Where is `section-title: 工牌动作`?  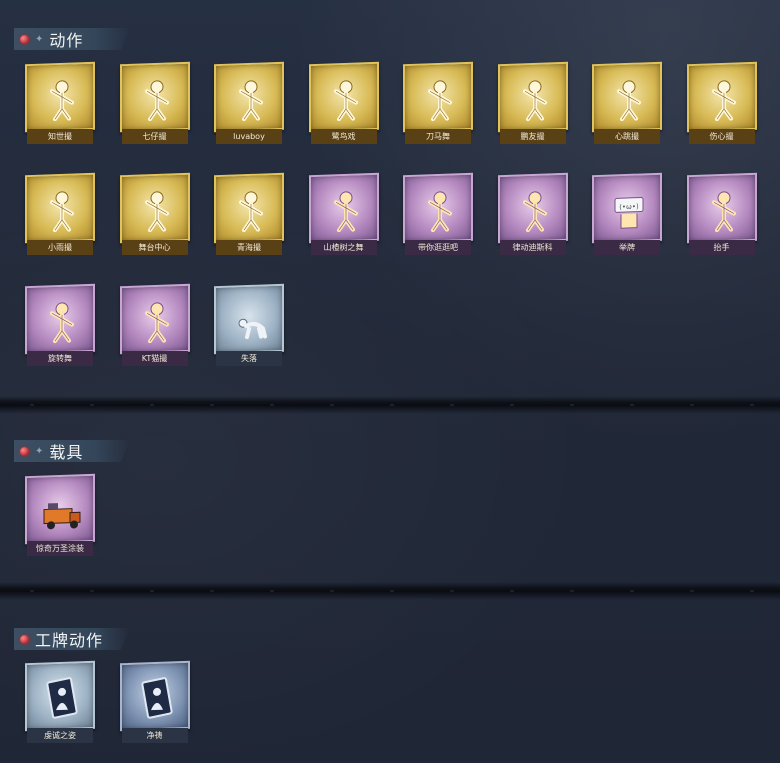
section-title: 工牌动作 is located at coordinates (69, 640).